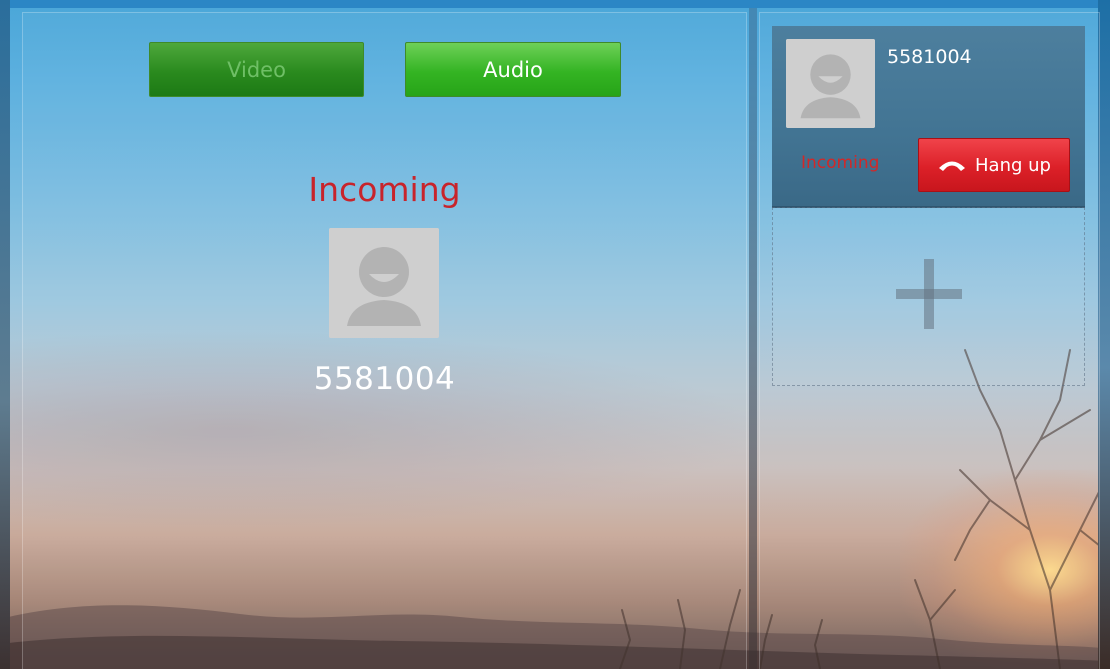  I want to click on video-button-label: Video, so click(256, 69).